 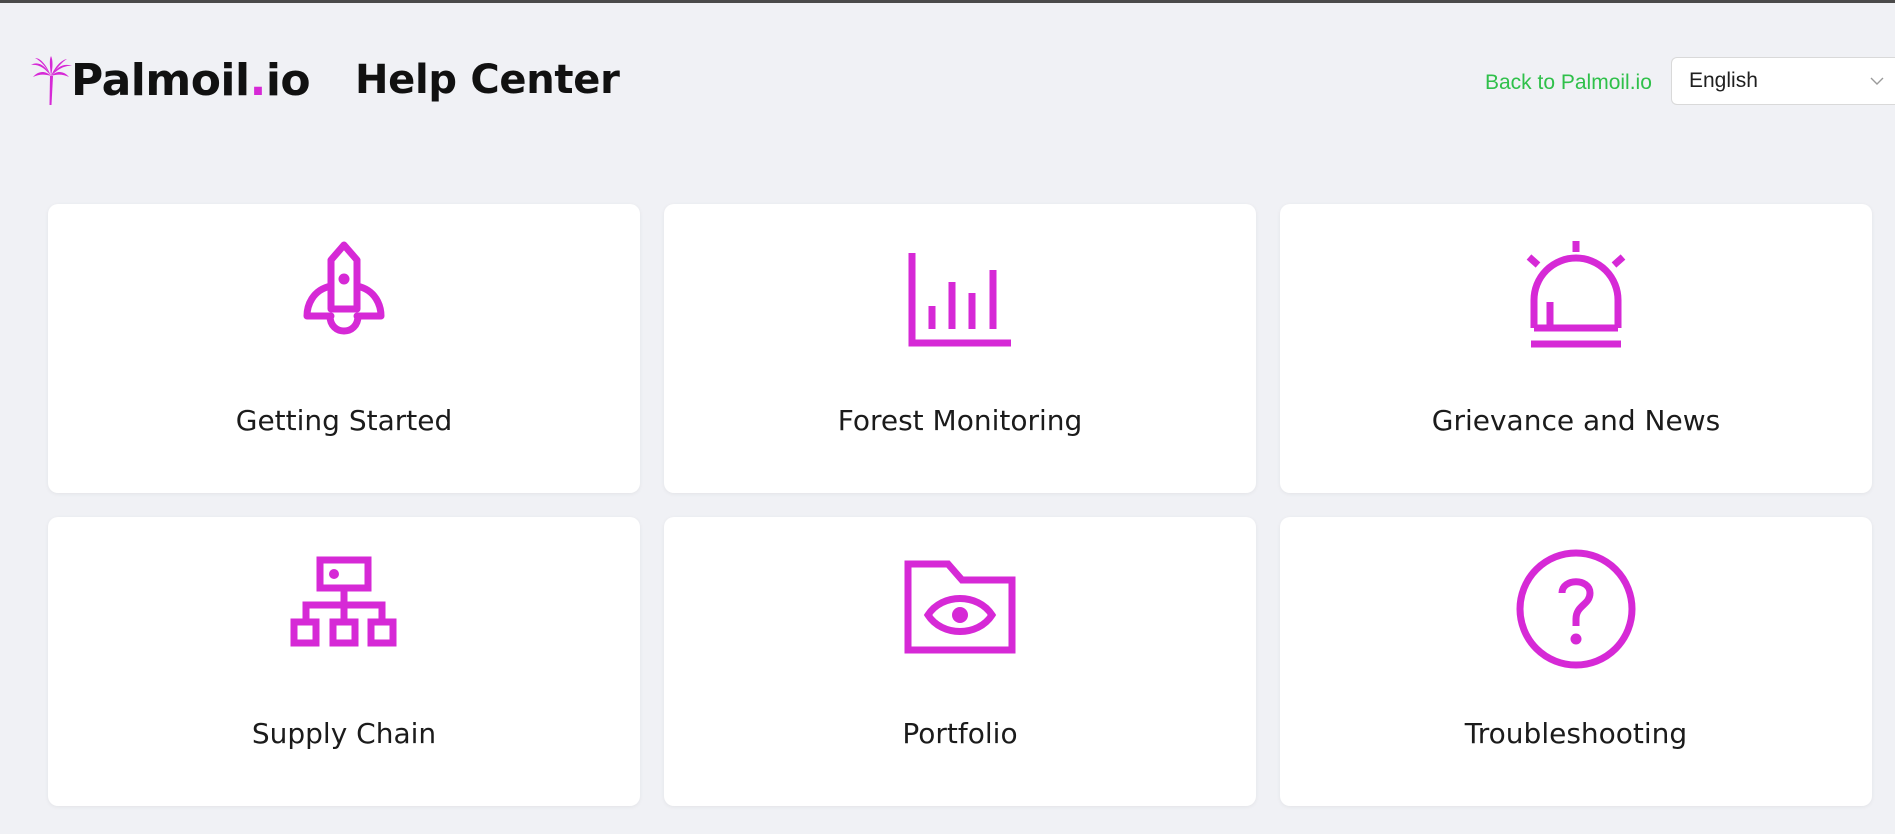 What do you see at coordinates (344, 733) in the screenshot?
I see `category-label: Supply Chain` at bounding box center [344, 733].